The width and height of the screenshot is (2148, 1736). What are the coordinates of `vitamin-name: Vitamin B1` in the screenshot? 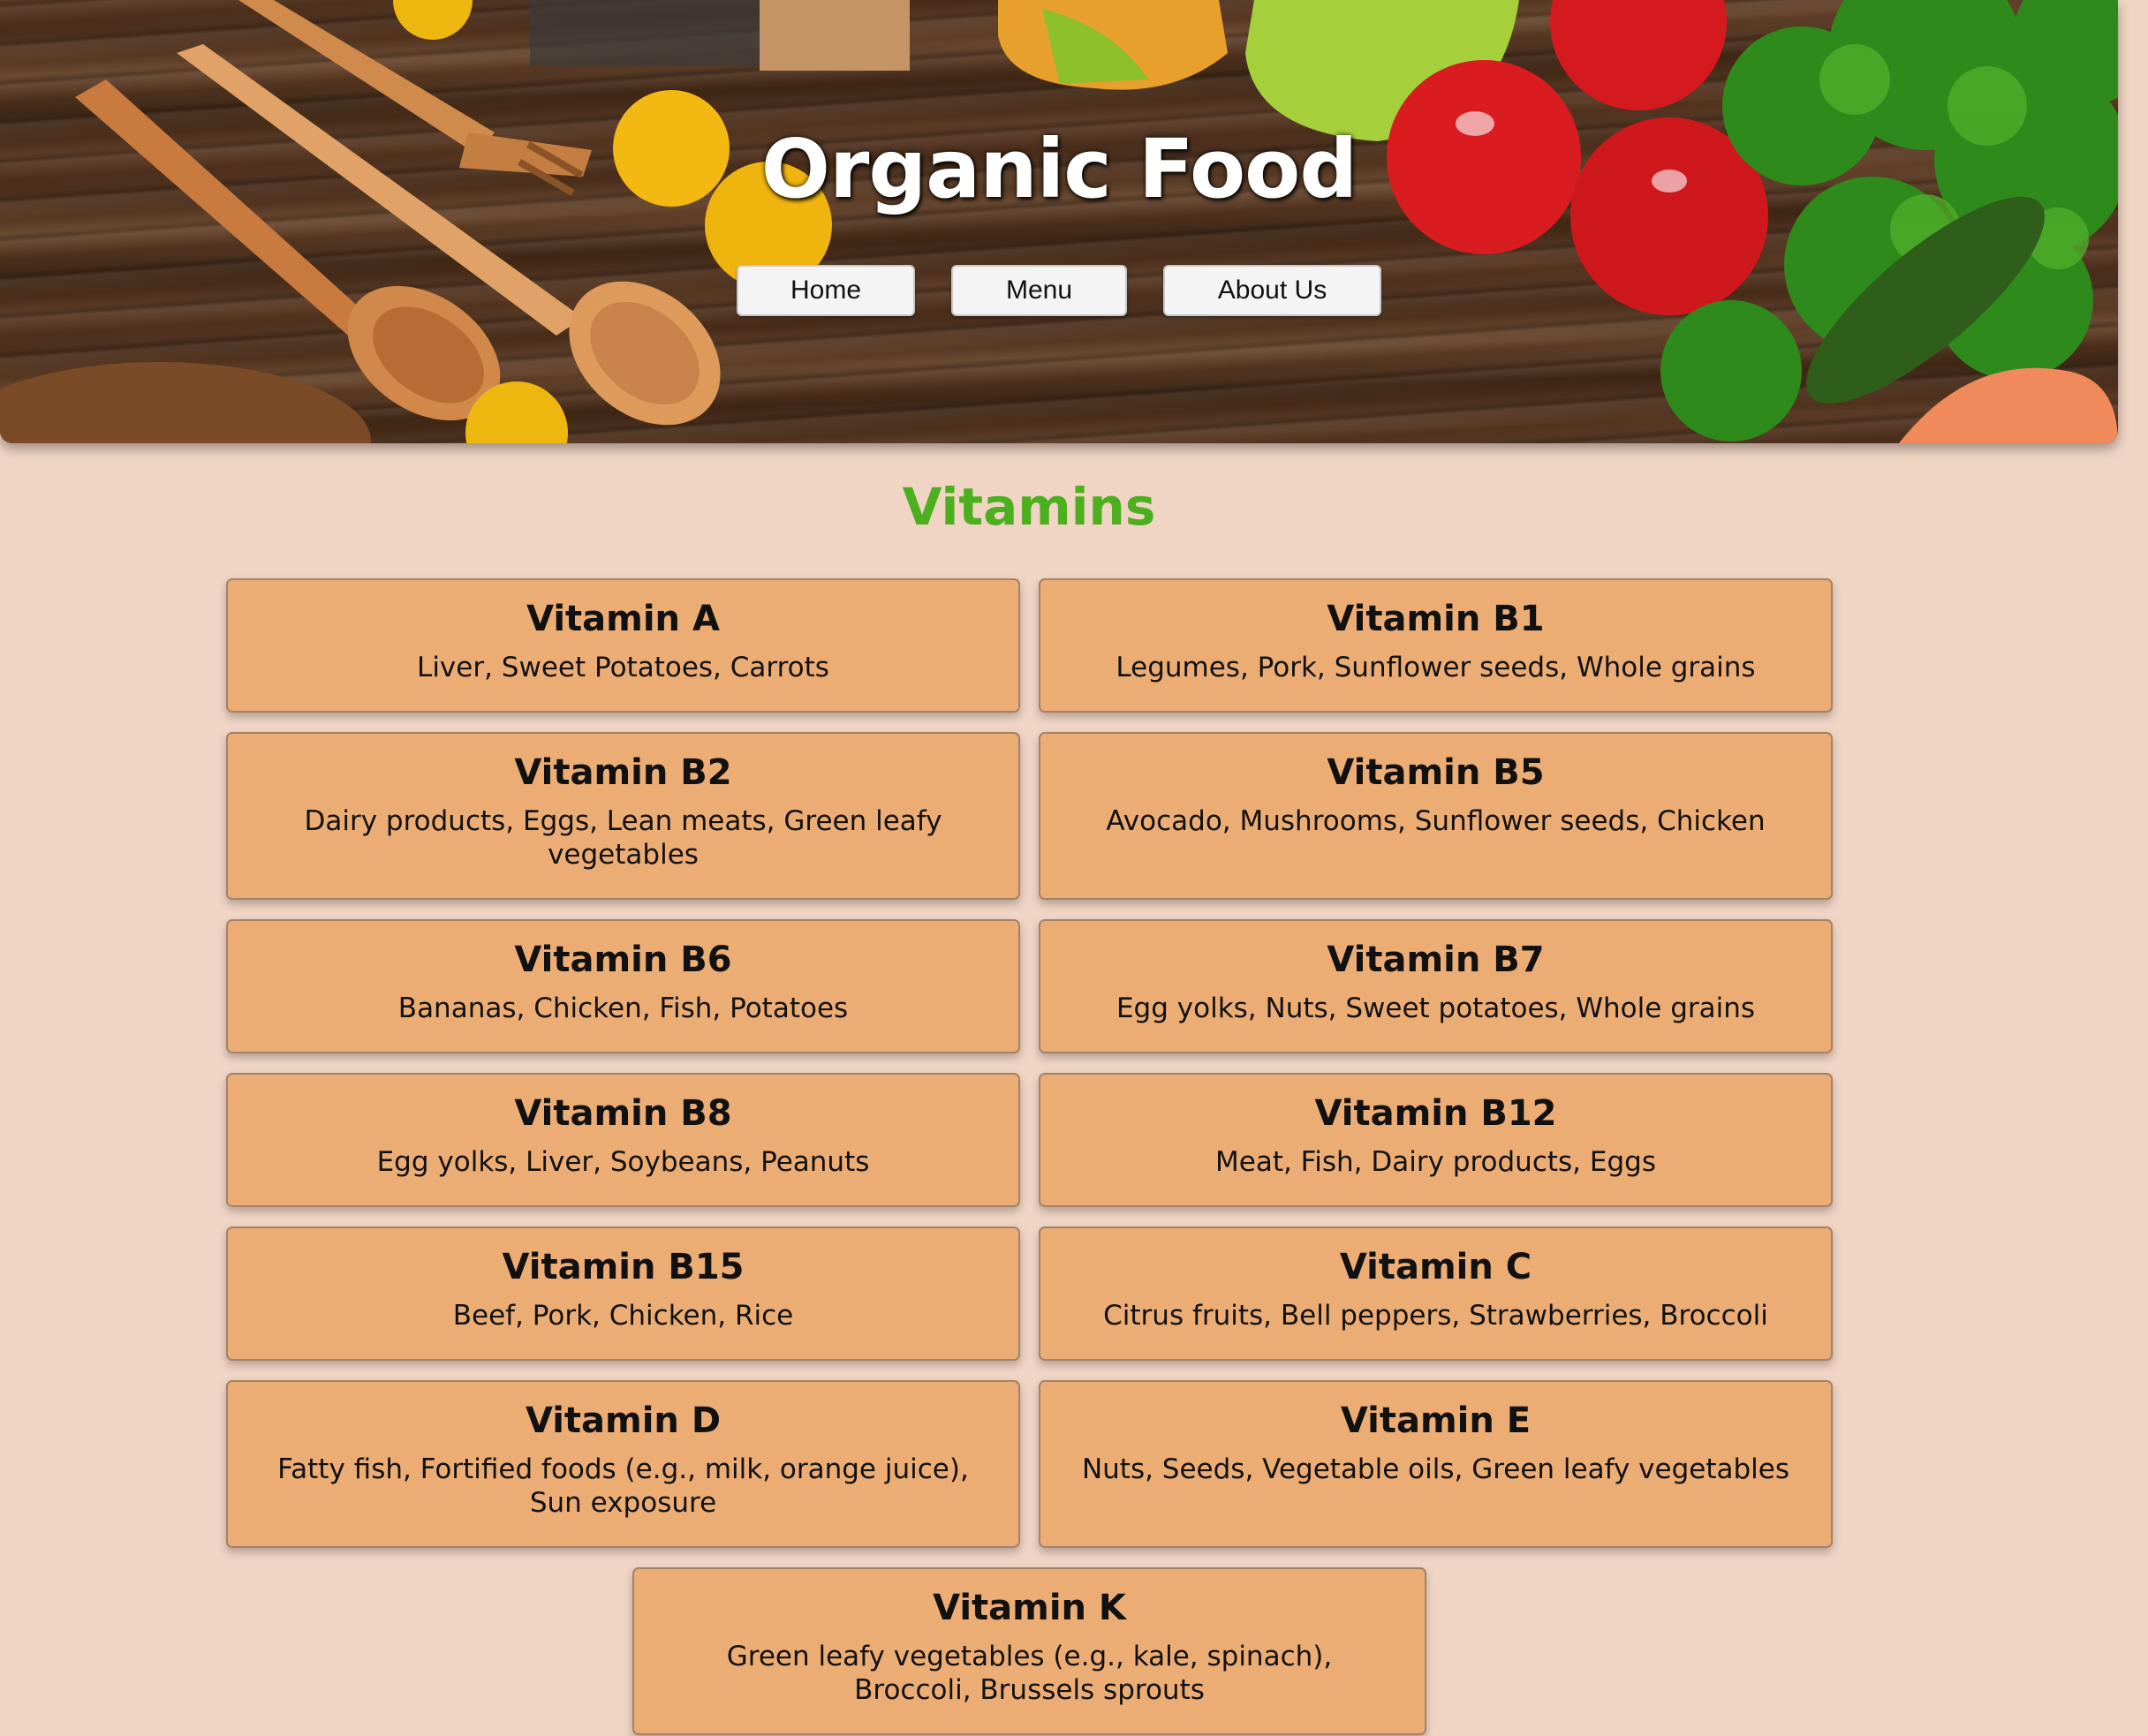 It's located at (1436, 619).